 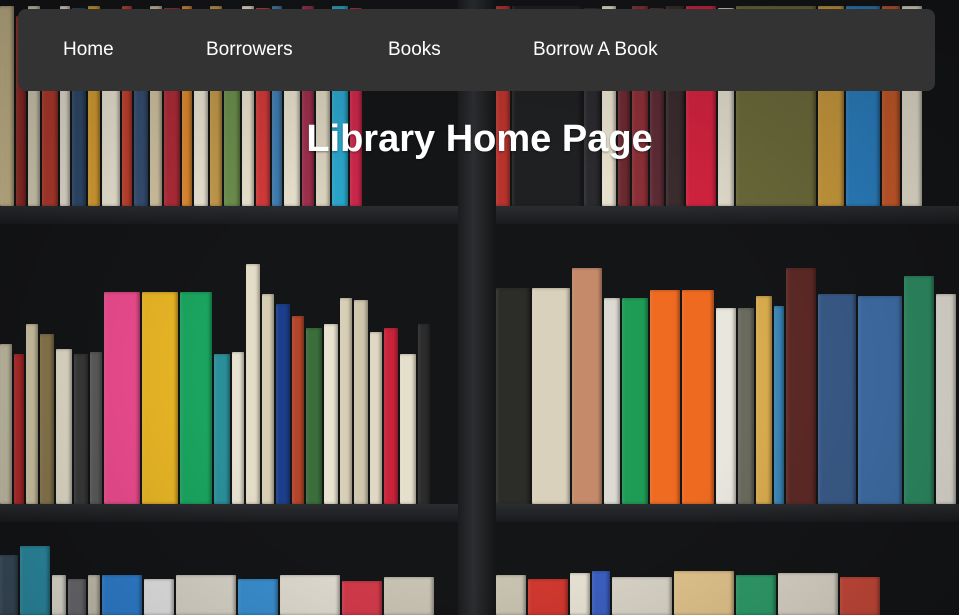 What do you see at coordinates (88, 50) in the screenshot?
I see `nav-link-home: Home` at bounding box center [88, 50].